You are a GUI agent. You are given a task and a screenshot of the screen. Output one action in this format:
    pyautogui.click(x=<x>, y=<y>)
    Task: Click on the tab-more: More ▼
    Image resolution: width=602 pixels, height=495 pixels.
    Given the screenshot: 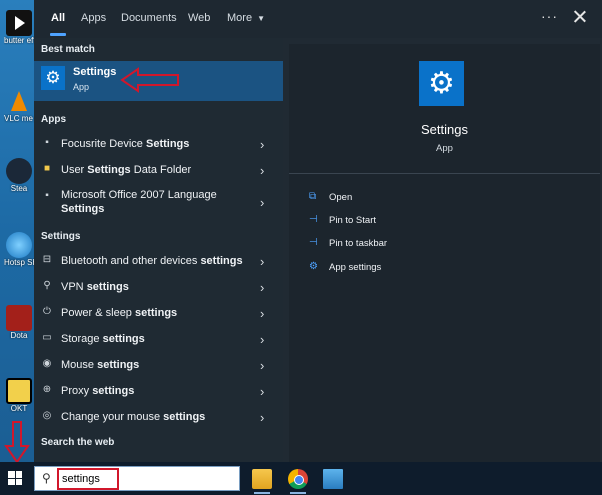 What is the action you would take?
    pyautogui.click(x=246, y=18)
    